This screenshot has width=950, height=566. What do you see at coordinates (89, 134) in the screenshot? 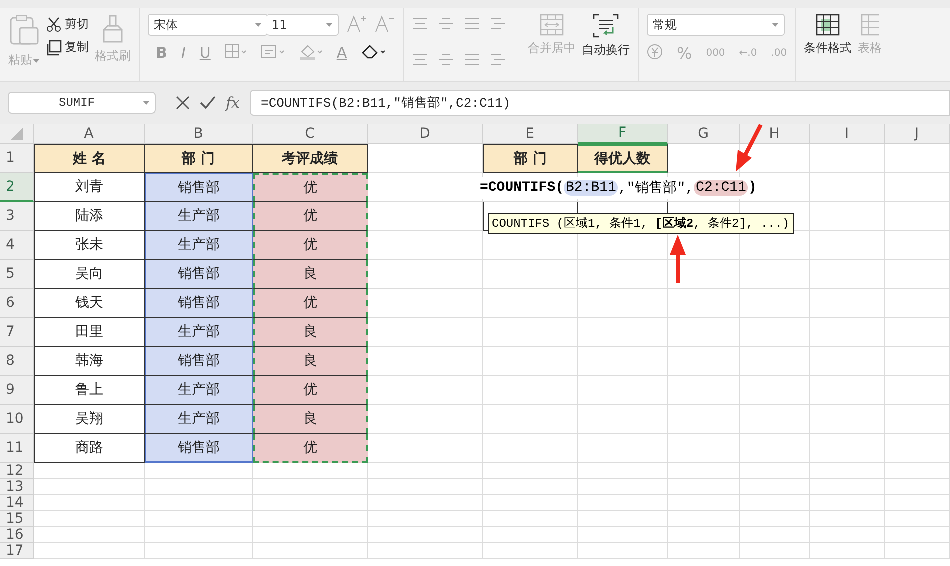
I see `column-header: A` at bounding box center [89, 134].